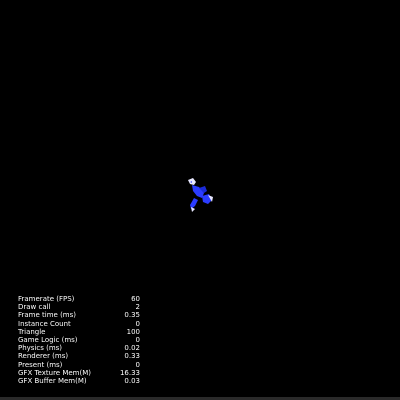 The width and height of the screenshot is (400, 400). I want to click on stat-value: 0.33, so click(132, 356).